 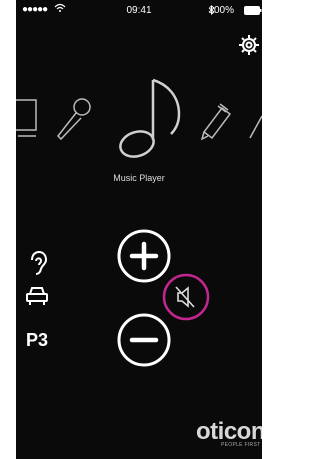 What do you see at coordinates (139, 10) in the screenshot?
I see `status-bar: ●●●●● 09:41 100%` at bounding box center [139, 10].